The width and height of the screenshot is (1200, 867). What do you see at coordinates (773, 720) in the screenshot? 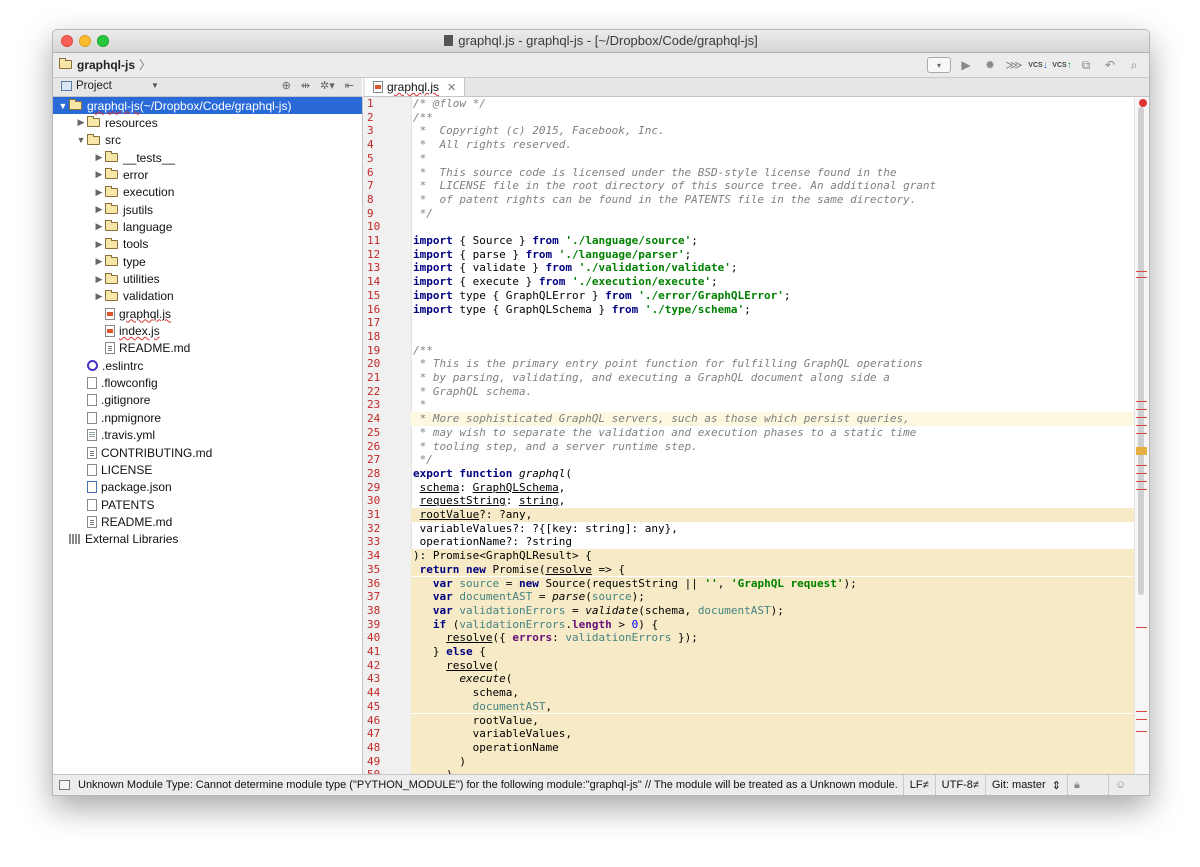
I see `code-line: rootValue,` at bounding box center [773, 720].